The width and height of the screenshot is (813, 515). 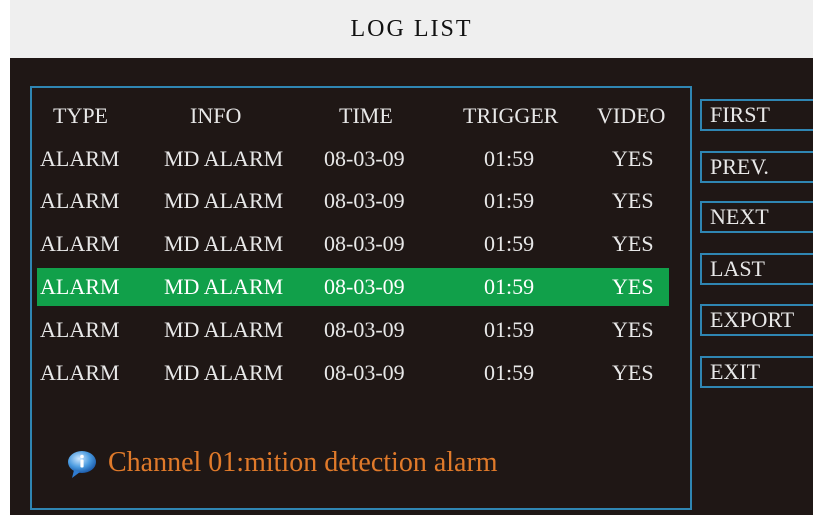 I want to click on status-message-bar: Channel 01:mition detection alarm, so click(x=282, y=463).